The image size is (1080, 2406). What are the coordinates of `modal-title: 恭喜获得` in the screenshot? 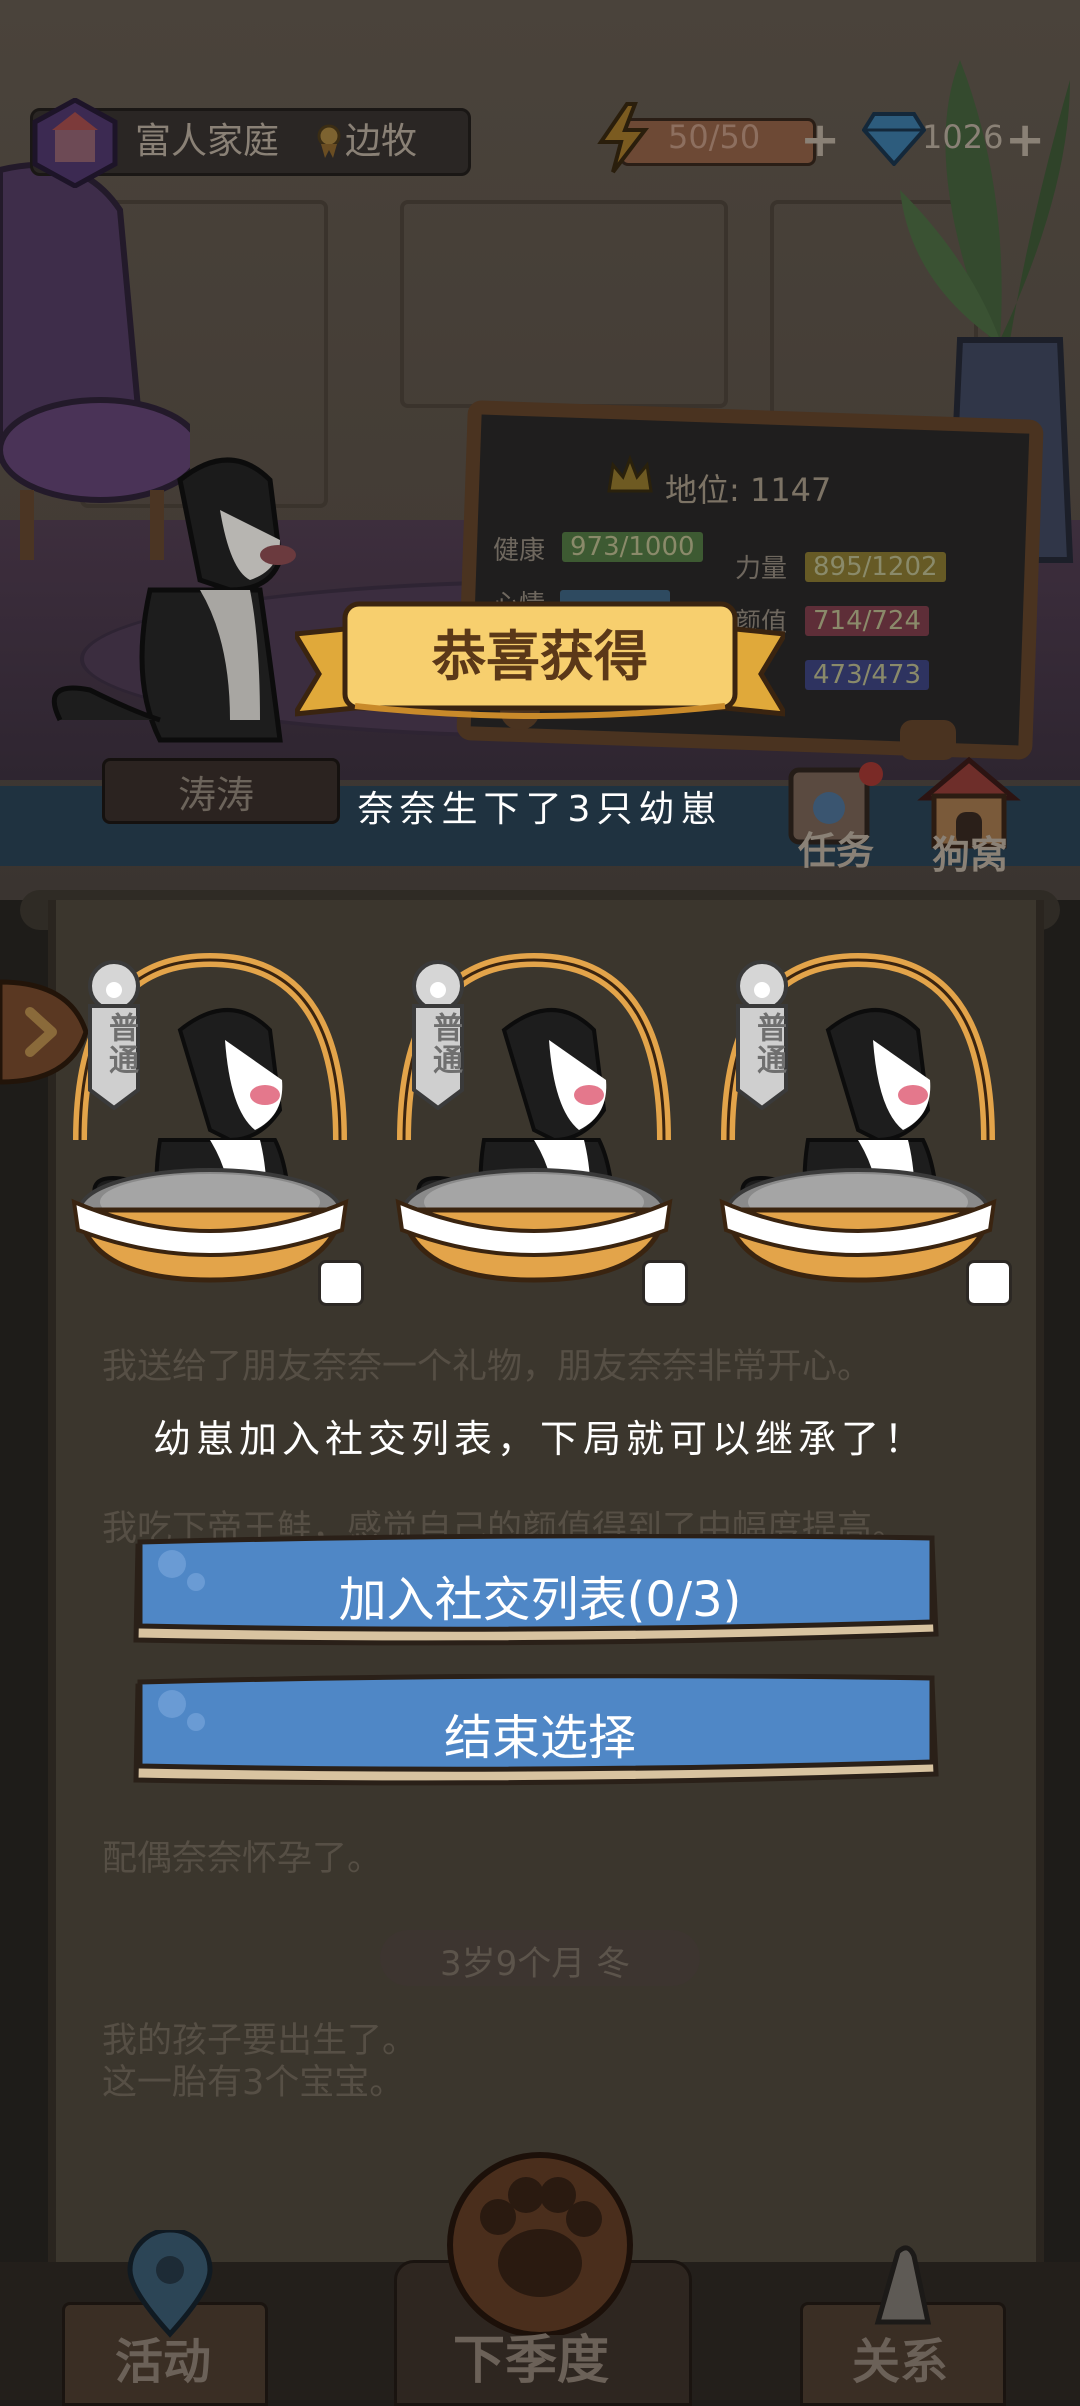 It's located at (540, 656).